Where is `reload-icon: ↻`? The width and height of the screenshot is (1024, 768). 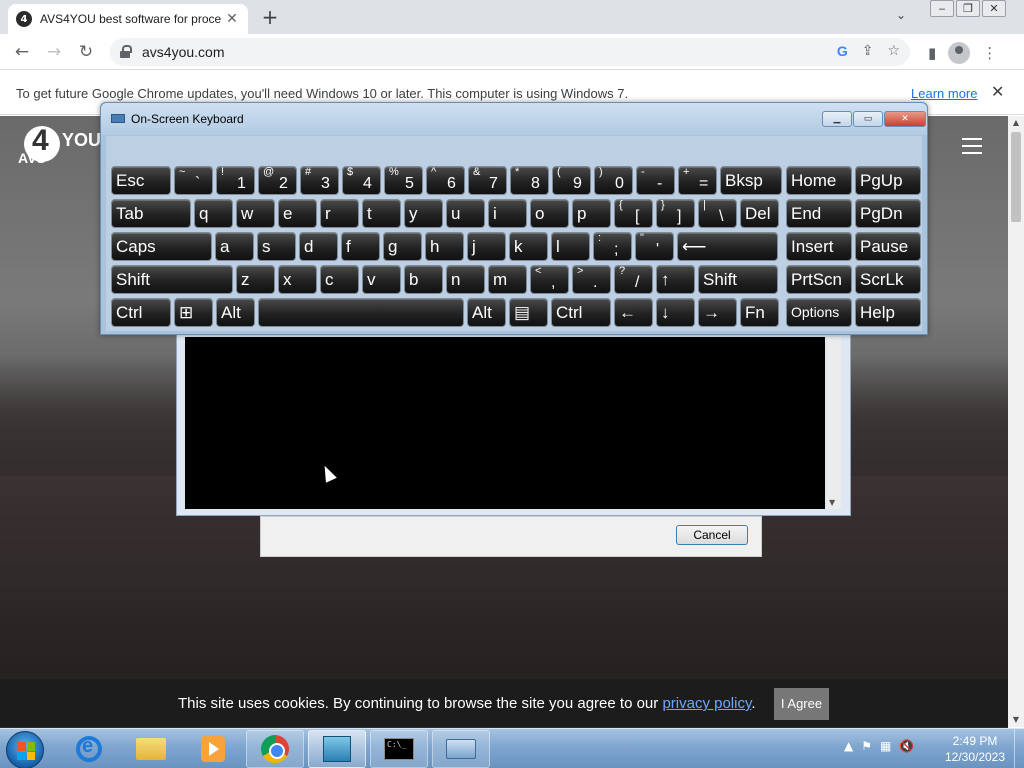
reload-icon: ↻ is located at coordinates (86, 52).